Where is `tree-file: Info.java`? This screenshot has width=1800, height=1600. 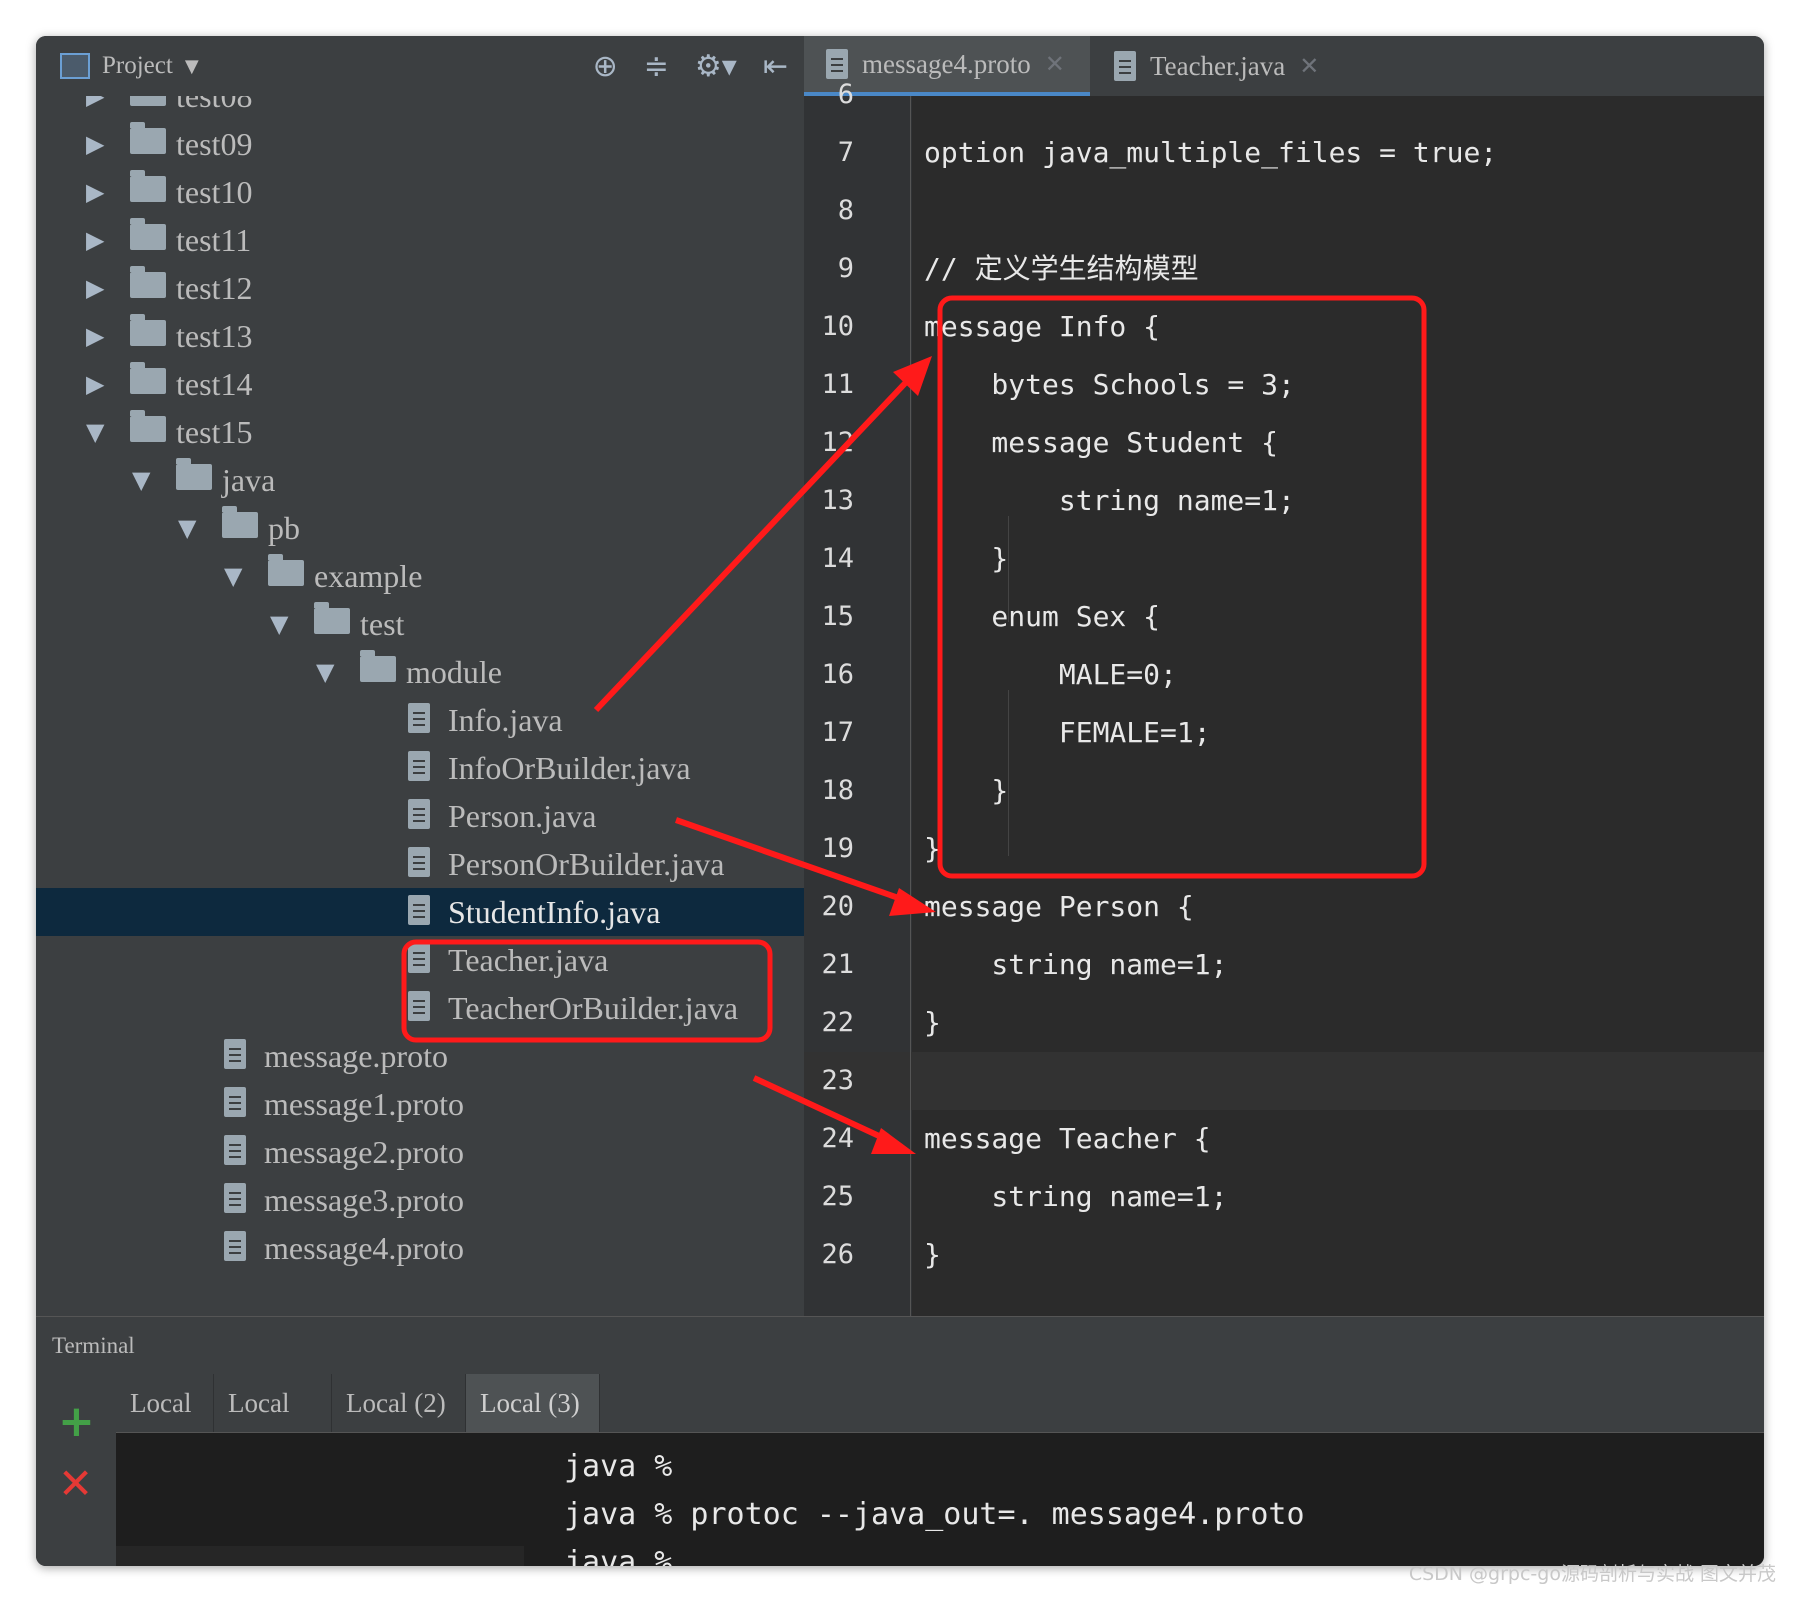 tree-file: Info.java is located at coordinates (420, 720).